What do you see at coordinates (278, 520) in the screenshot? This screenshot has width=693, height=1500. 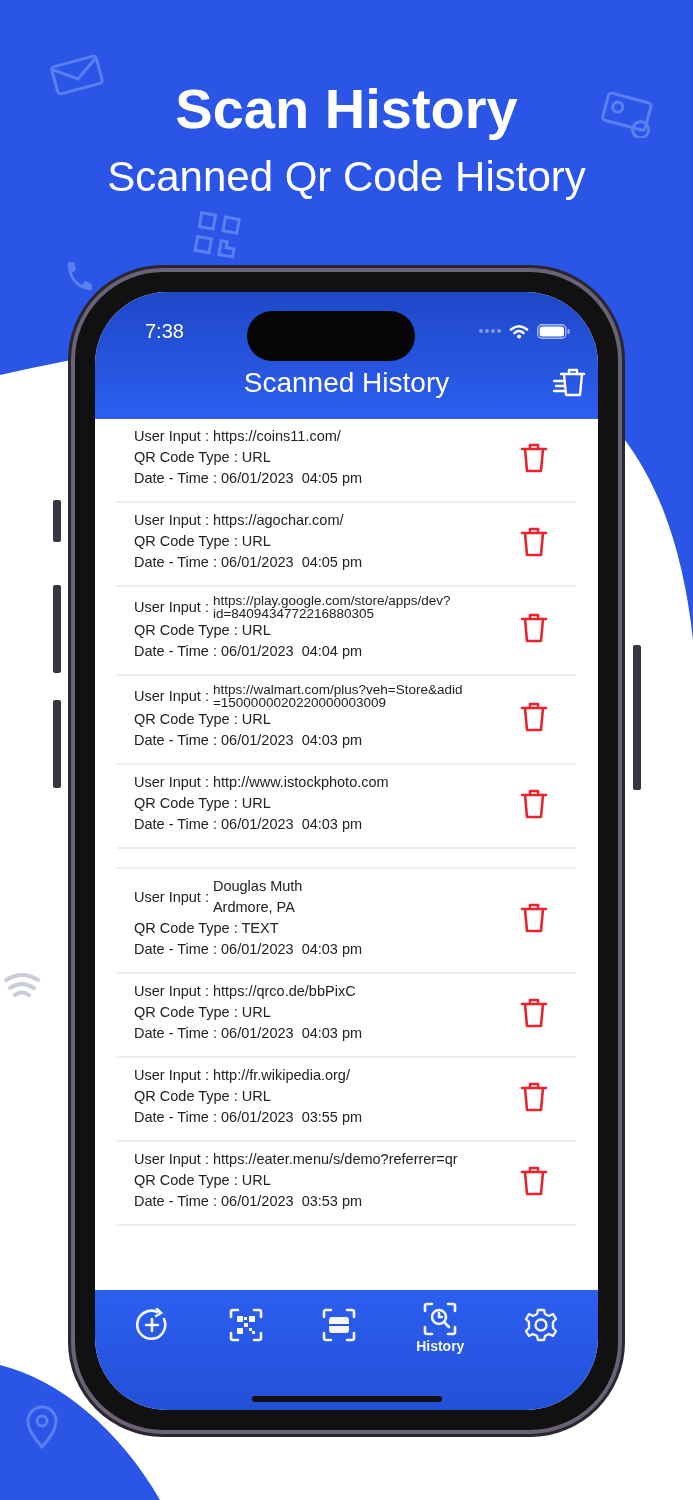 I see `user-input-value: https://agochar.com/` at bounding box center [278, 520].